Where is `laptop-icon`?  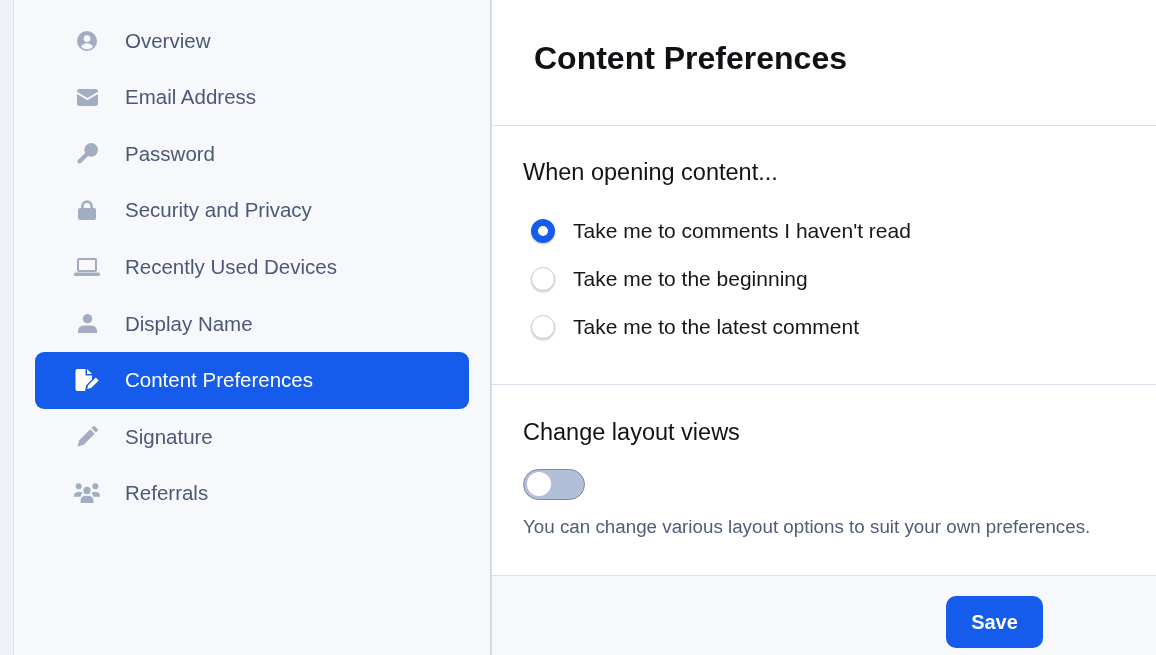 laptop-icon is located at coordinates (87, 266).